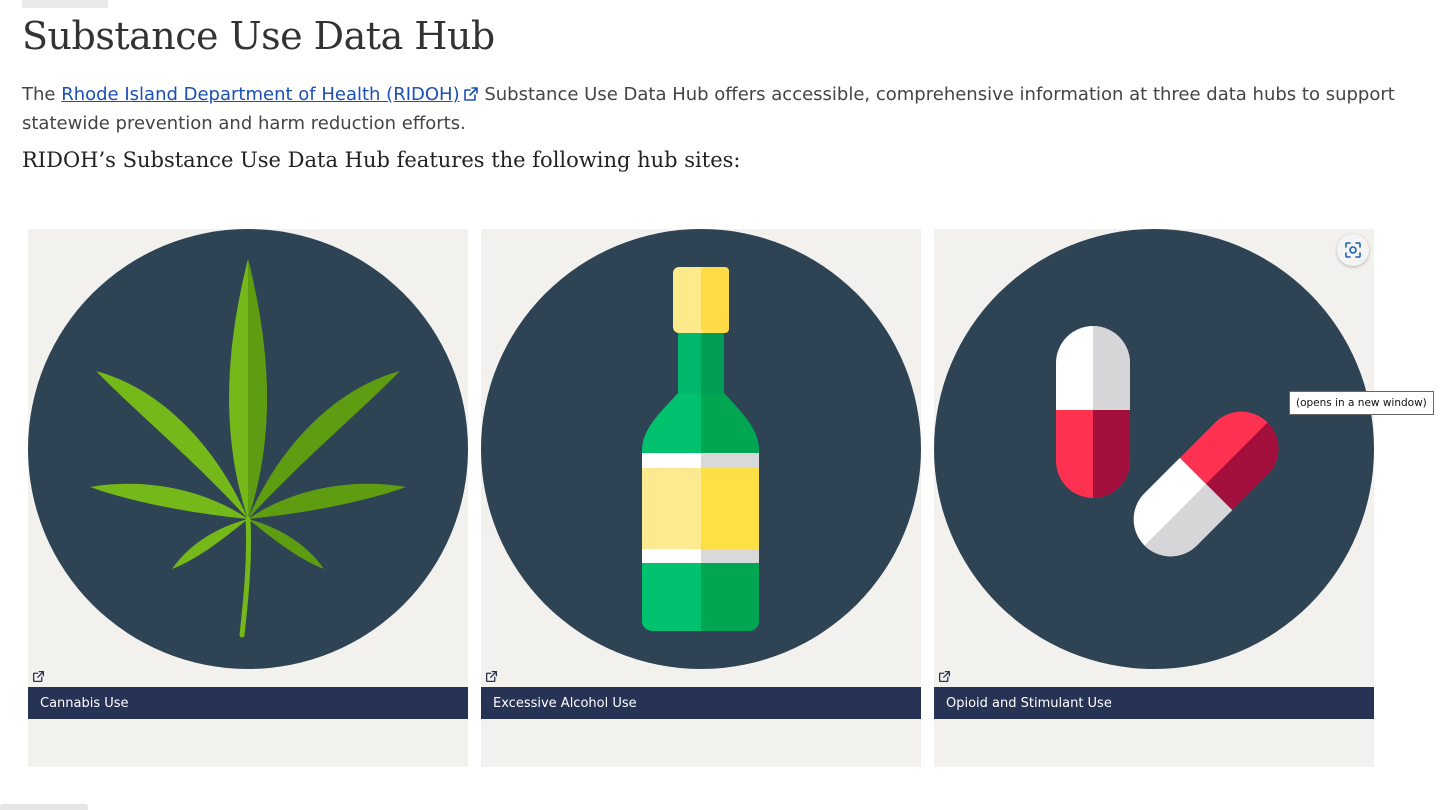  What do you see at coordinates (701, 703) in the screenshot?
I see `card-label: Excessive Alcohol Use` at bounding box center [701, 703].